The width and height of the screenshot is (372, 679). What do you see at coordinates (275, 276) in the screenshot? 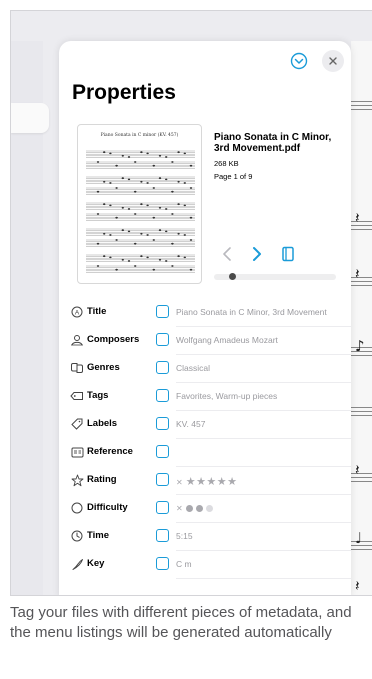
I see `page-progress-slider` at bounding box center [275, 276].